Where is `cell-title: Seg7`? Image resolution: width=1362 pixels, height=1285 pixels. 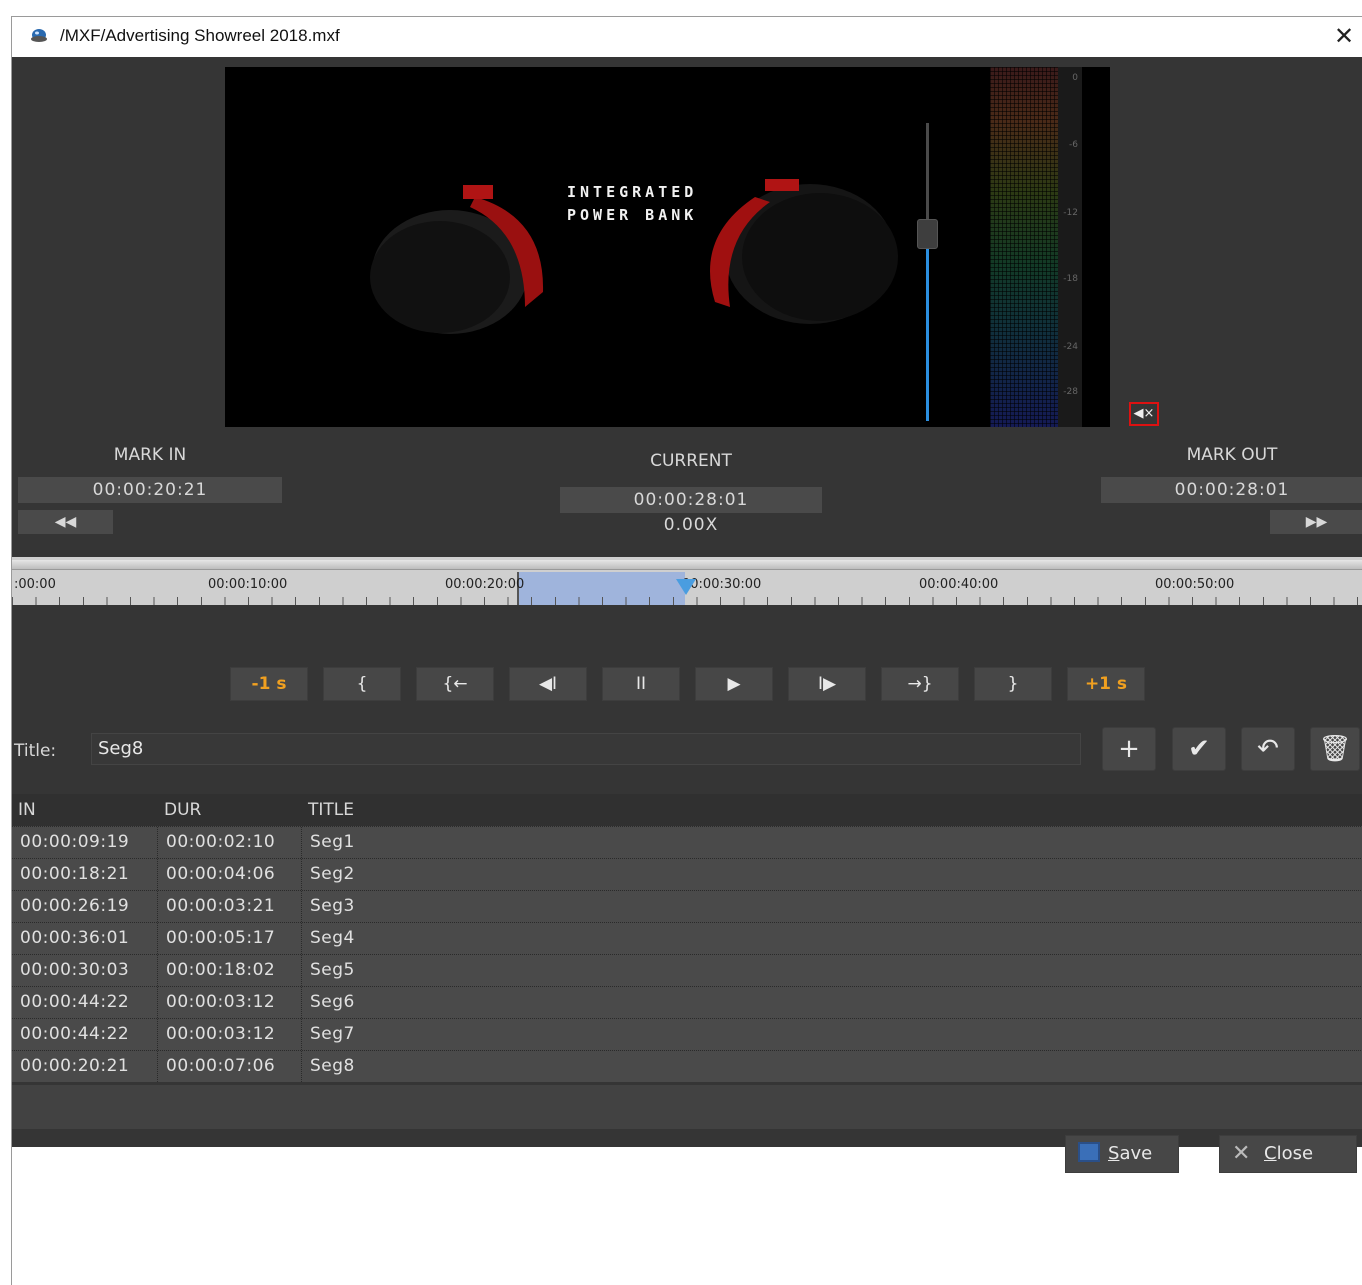
cell-title: Seg7 is located at coordinates (332, 1034).